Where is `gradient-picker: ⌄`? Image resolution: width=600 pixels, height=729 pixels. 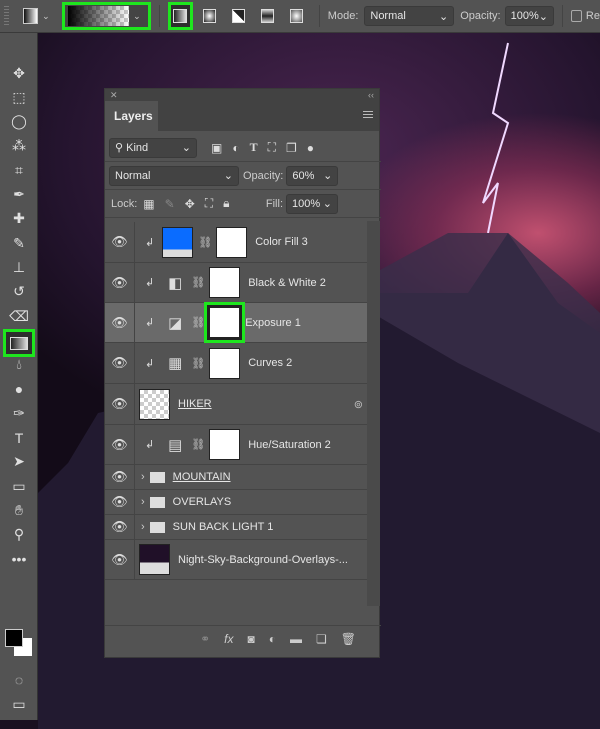
gradient-picker: ⌄ is located at coordinates (106, 16).